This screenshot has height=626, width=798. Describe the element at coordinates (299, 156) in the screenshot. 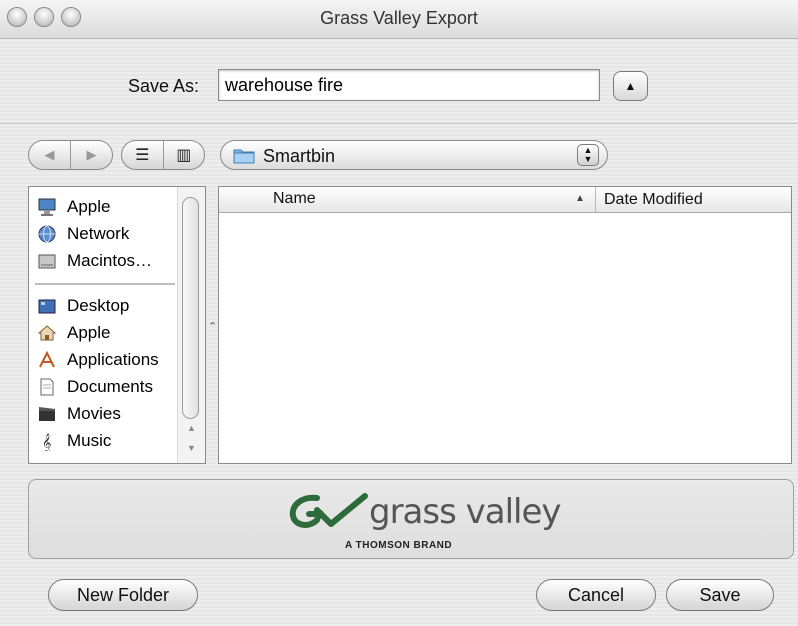

I see `location-popup-label: Smartbin` at that location.